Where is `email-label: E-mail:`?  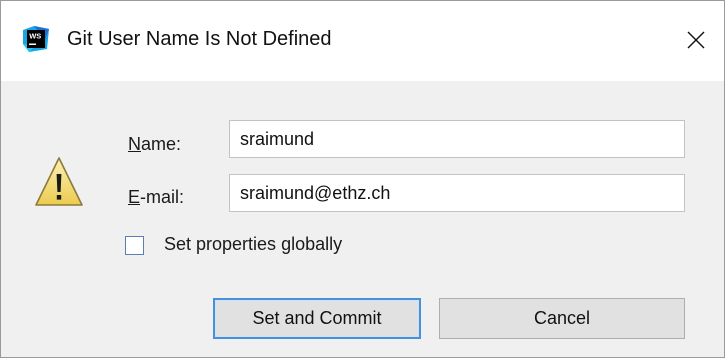
email-label: E-mail: is located at coordinates (156, 197).